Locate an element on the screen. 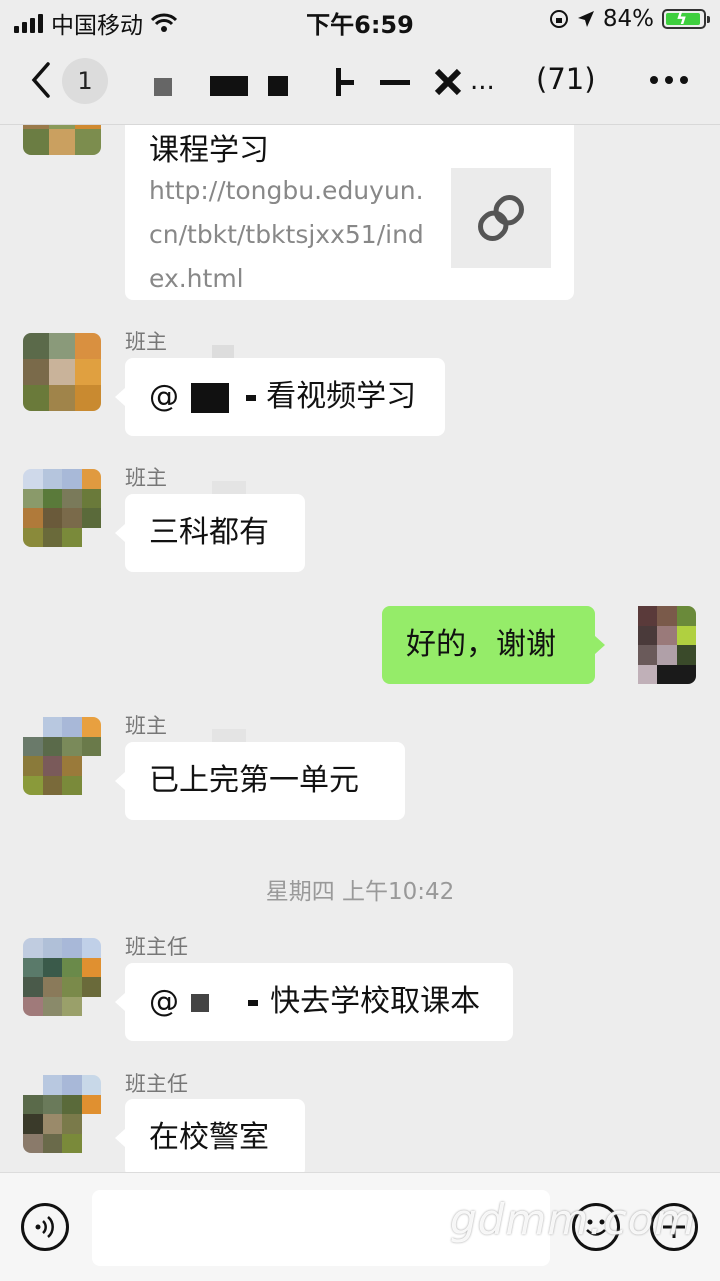 The image size is (720, 1281). message-bubble: 已上完第一单元 is located at coordinates (260, 781).